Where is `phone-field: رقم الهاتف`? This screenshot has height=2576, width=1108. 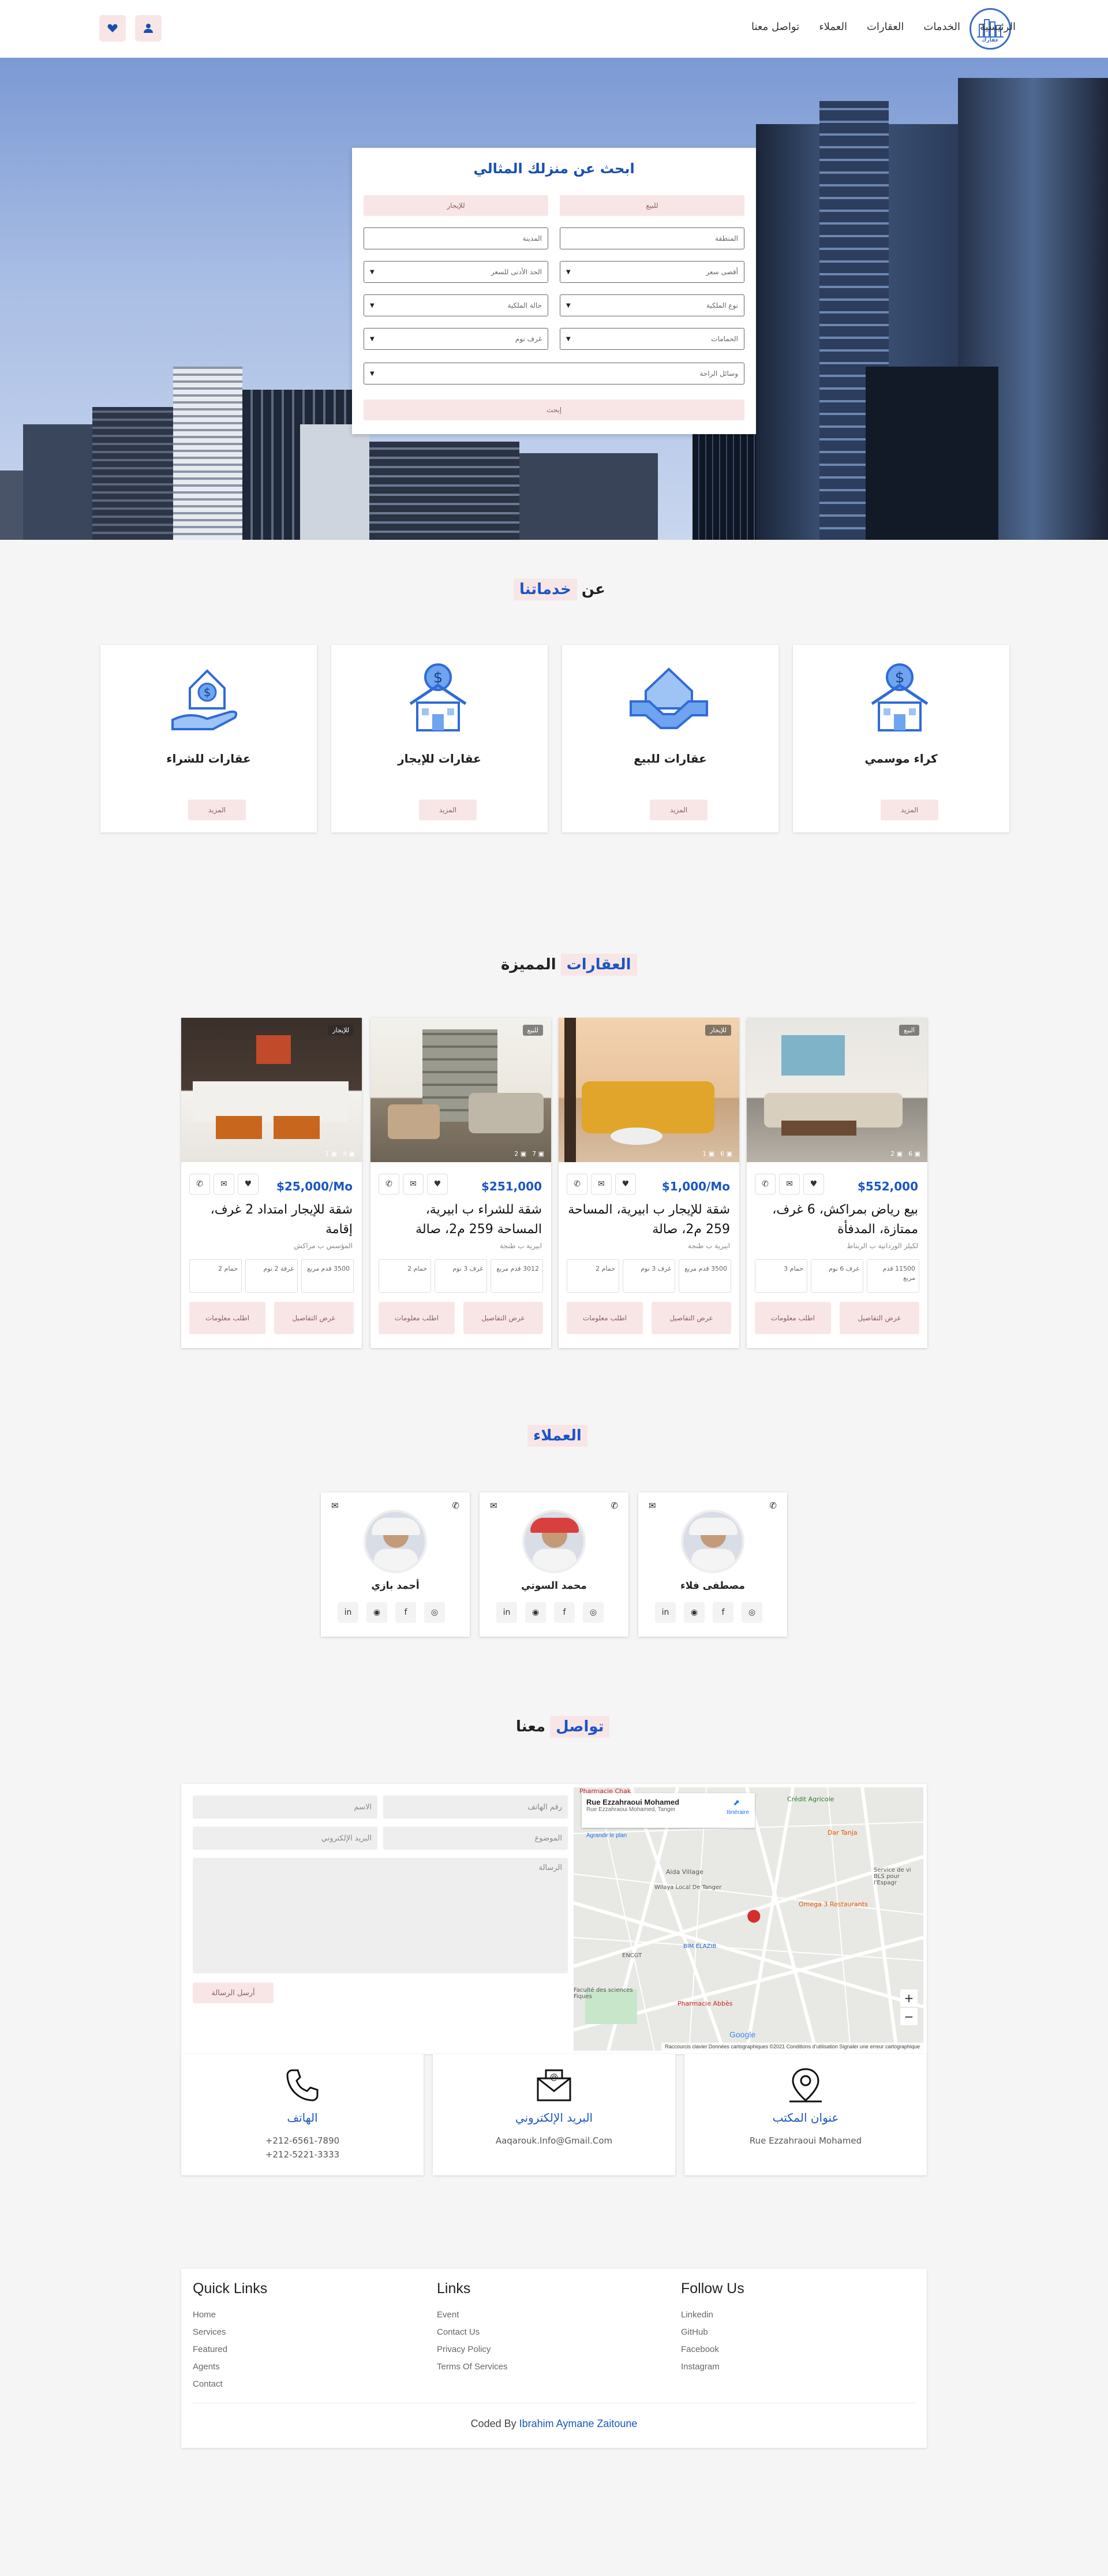 phone-field: رقم الهاتف is located at coordinates (475, 1807).